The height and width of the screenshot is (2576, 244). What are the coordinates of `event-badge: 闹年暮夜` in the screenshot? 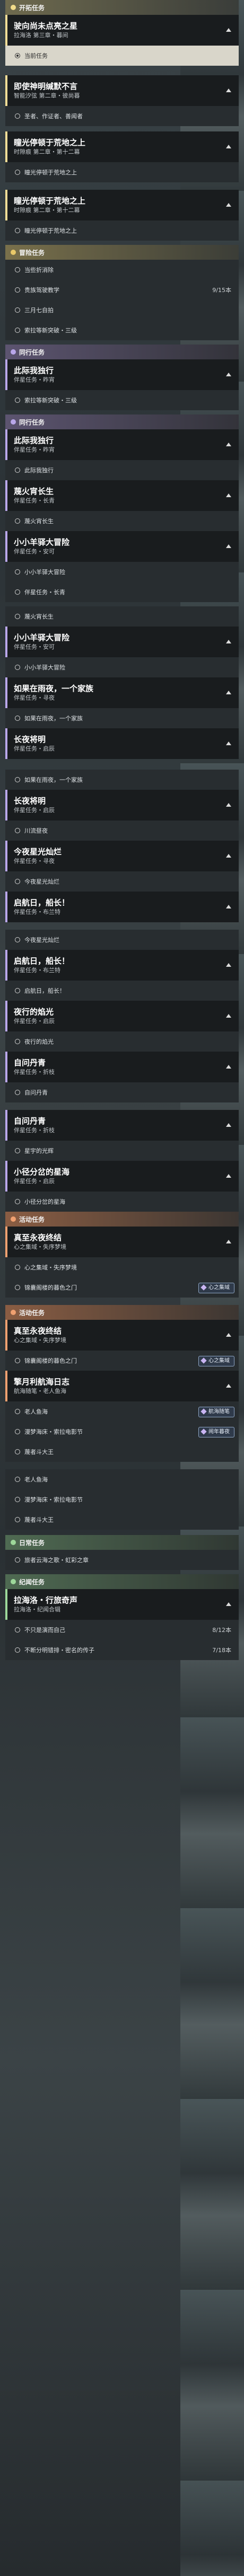 It's located at (216, 1432).